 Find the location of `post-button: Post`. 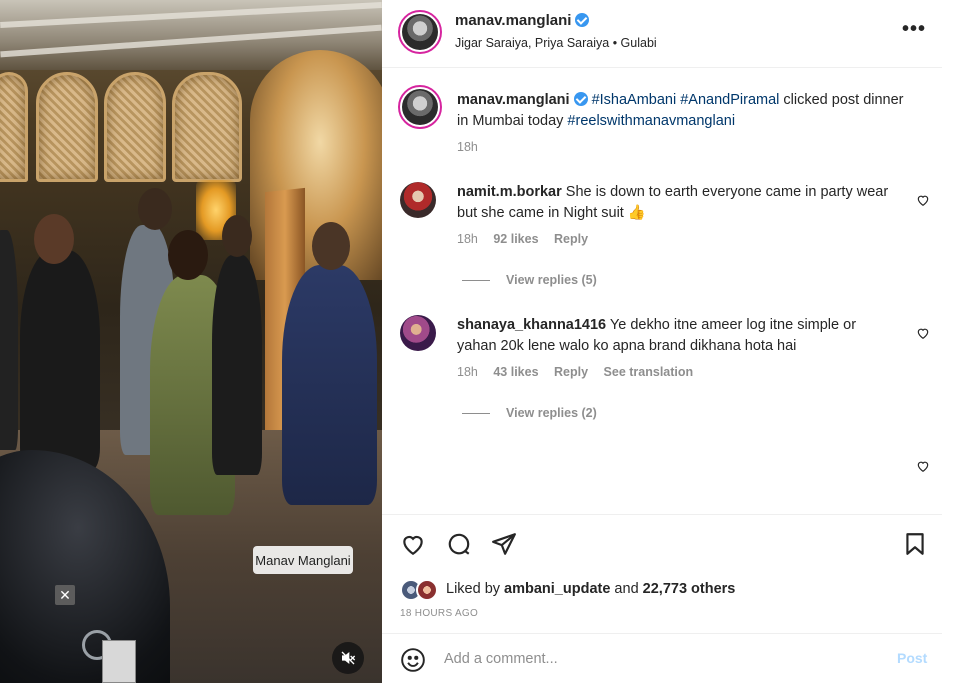

post-button: Post is located at coordinates (912, 658).